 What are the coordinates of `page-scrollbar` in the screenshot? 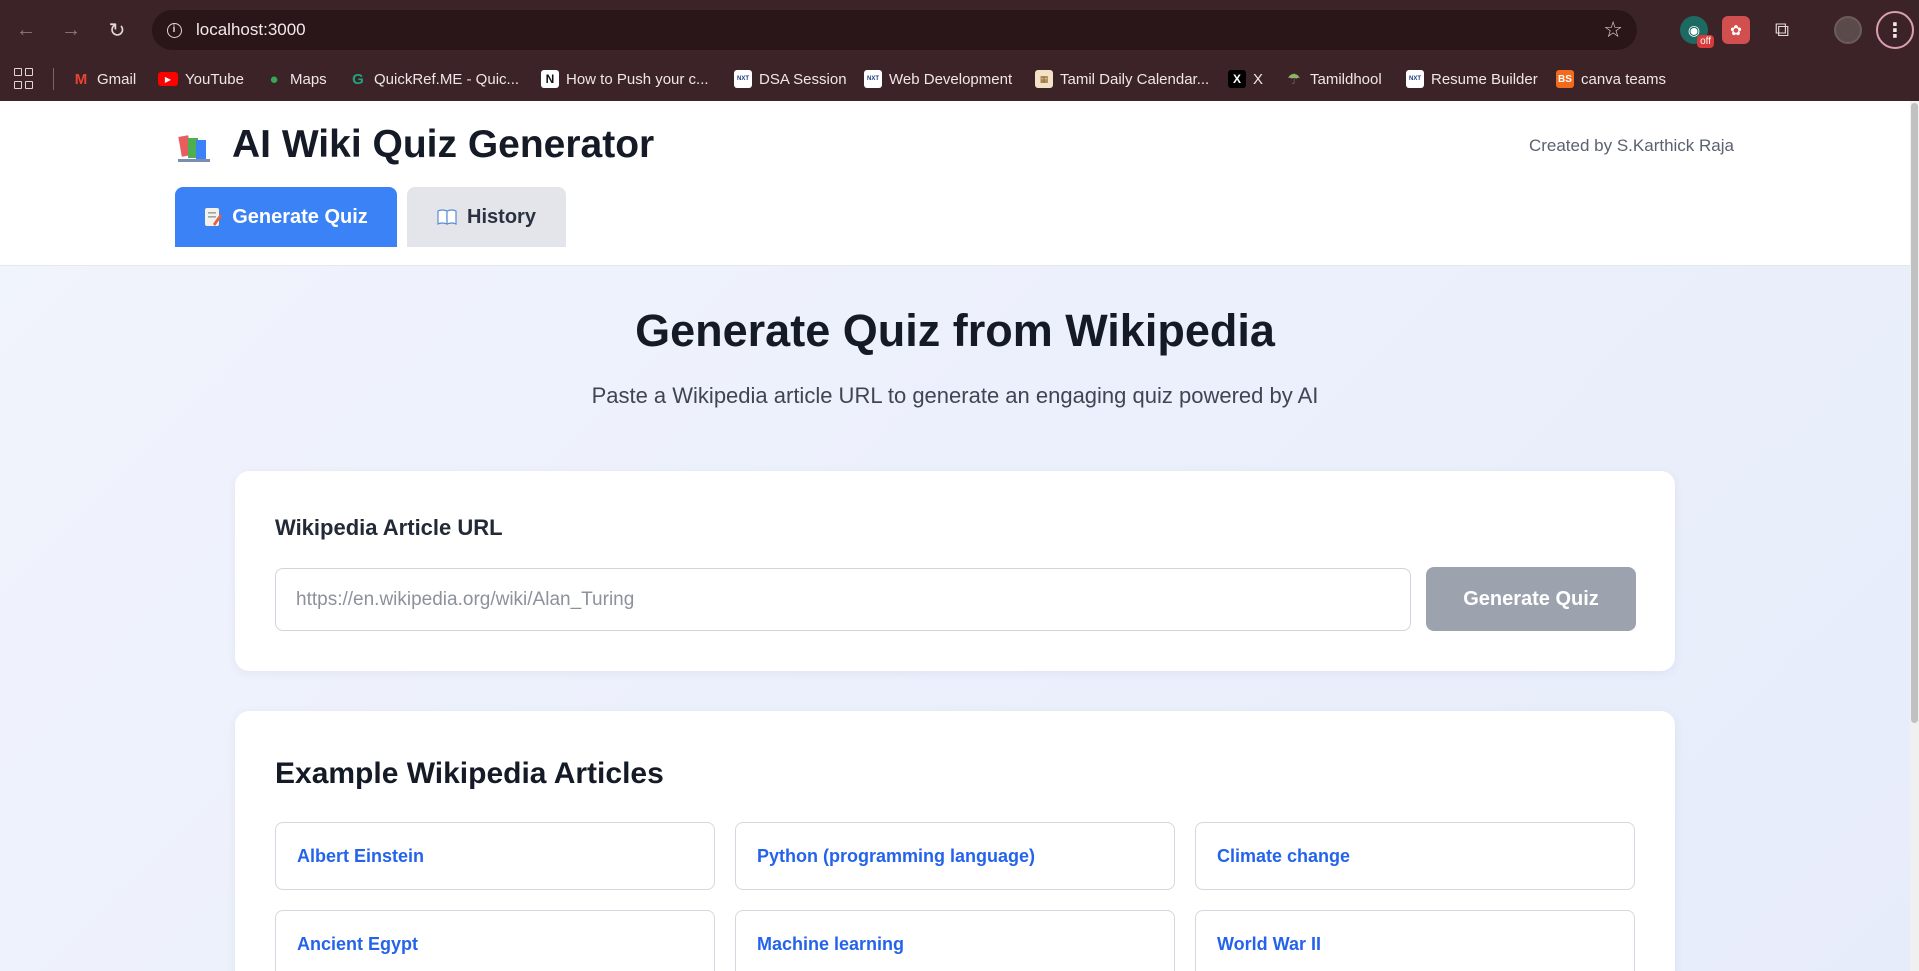 It's located at (1914, 536).